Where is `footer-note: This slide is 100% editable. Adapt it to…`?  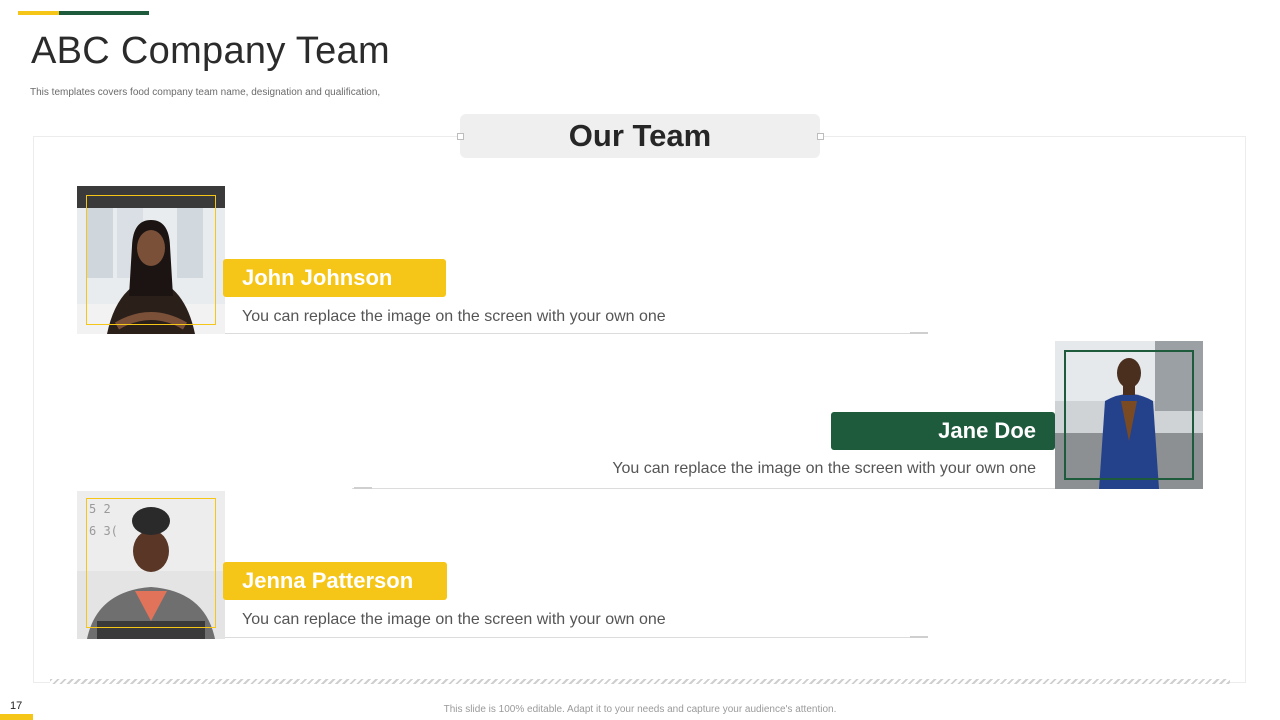 footer-note: This slide is 100% editable. Adapt it to… is located at coordinates (640, 709).